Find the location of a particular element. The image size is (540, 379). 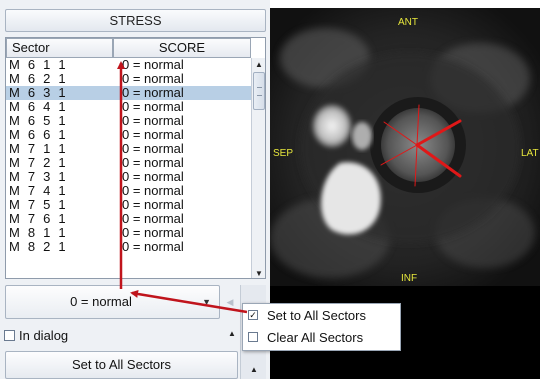

score-column-header: SCORE is located at coordinates (182, 48).